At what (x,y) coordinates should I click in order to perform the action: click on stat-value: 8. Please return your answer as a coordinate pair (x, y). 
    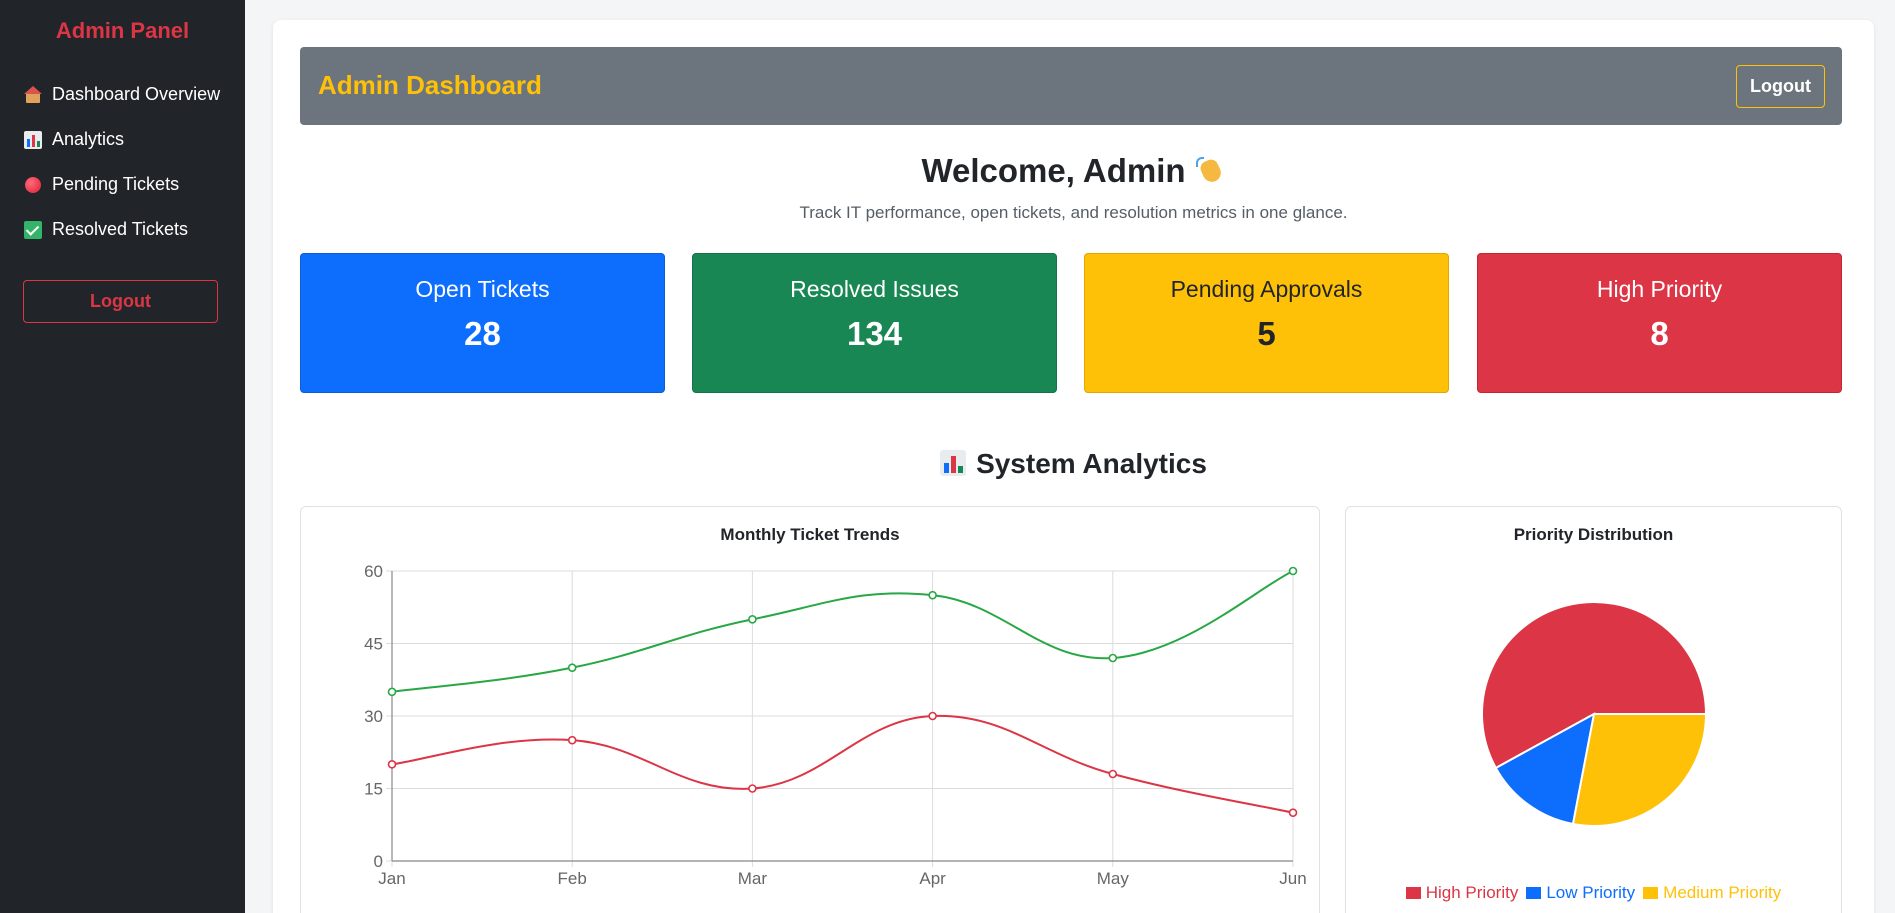
    Looking at the image, I should click on (1659, 333).